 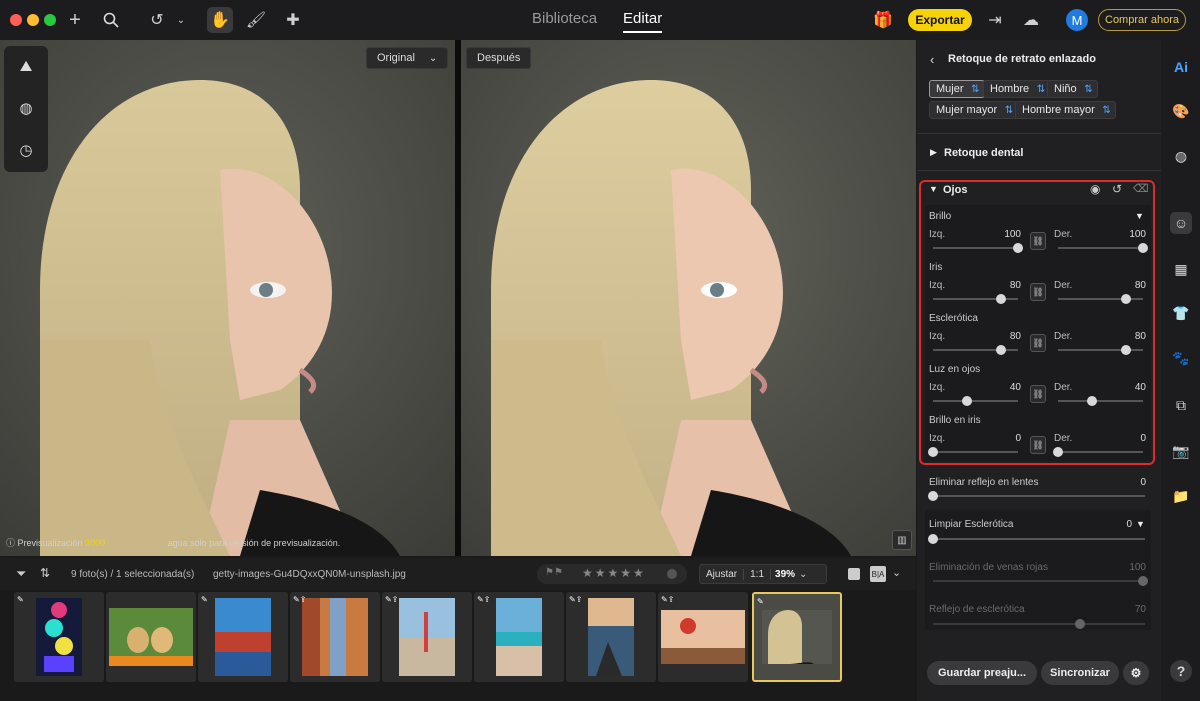 I want to click on sync-settings-icon: ⚙, so click(x=1136, y=673).